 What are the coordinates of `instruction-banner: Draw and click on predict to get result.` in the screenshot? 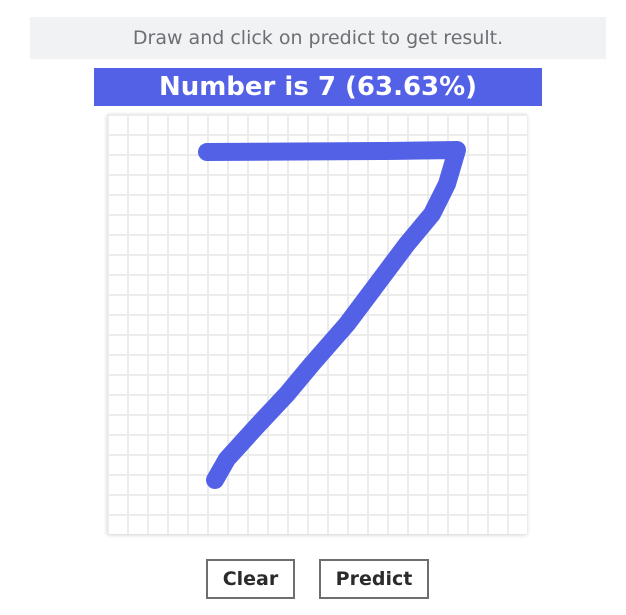 It's located at (318, 38).